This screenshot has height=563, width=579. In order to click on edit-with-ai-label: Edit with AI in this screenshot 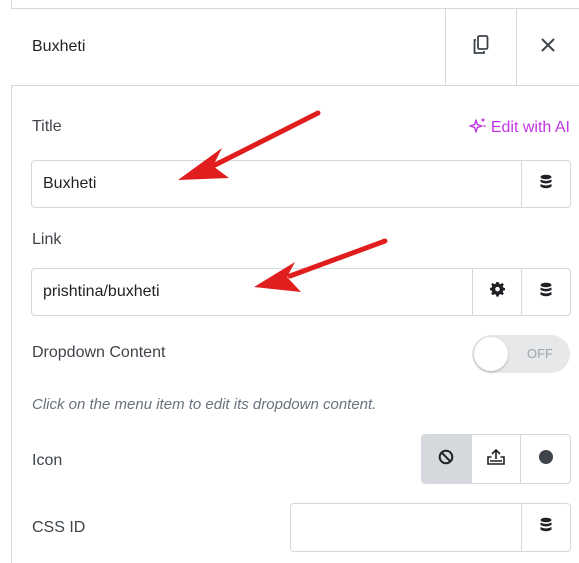, I will do `click(530, 127)`.